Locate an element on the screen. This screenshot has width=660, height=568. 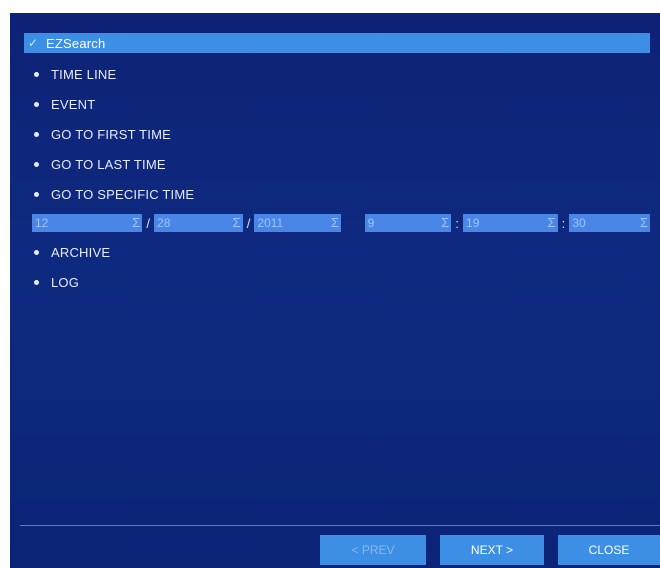
menu-item-label: ARCHIVE is located at coordinates (81, 252).